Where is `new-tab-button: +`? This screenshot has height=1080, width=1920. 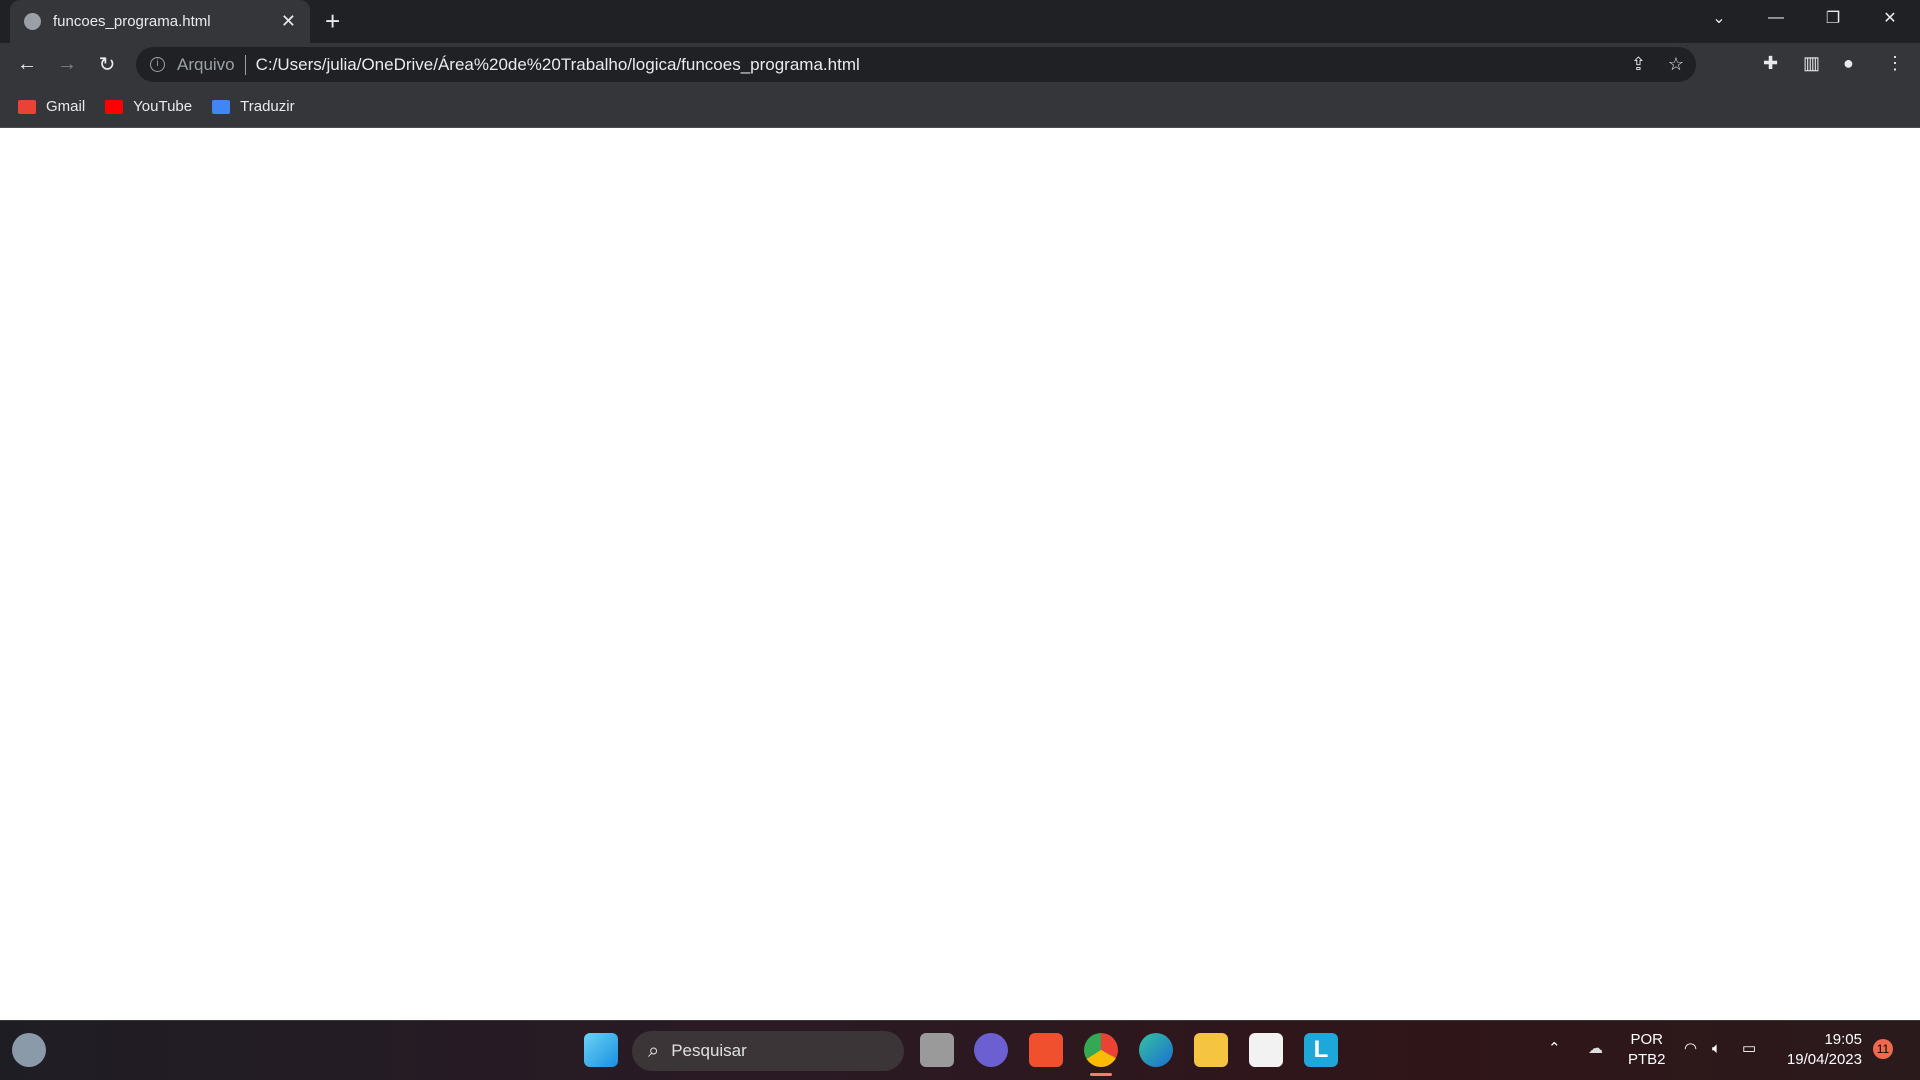
new-tab-button: + is located at coordinates (332, 21).